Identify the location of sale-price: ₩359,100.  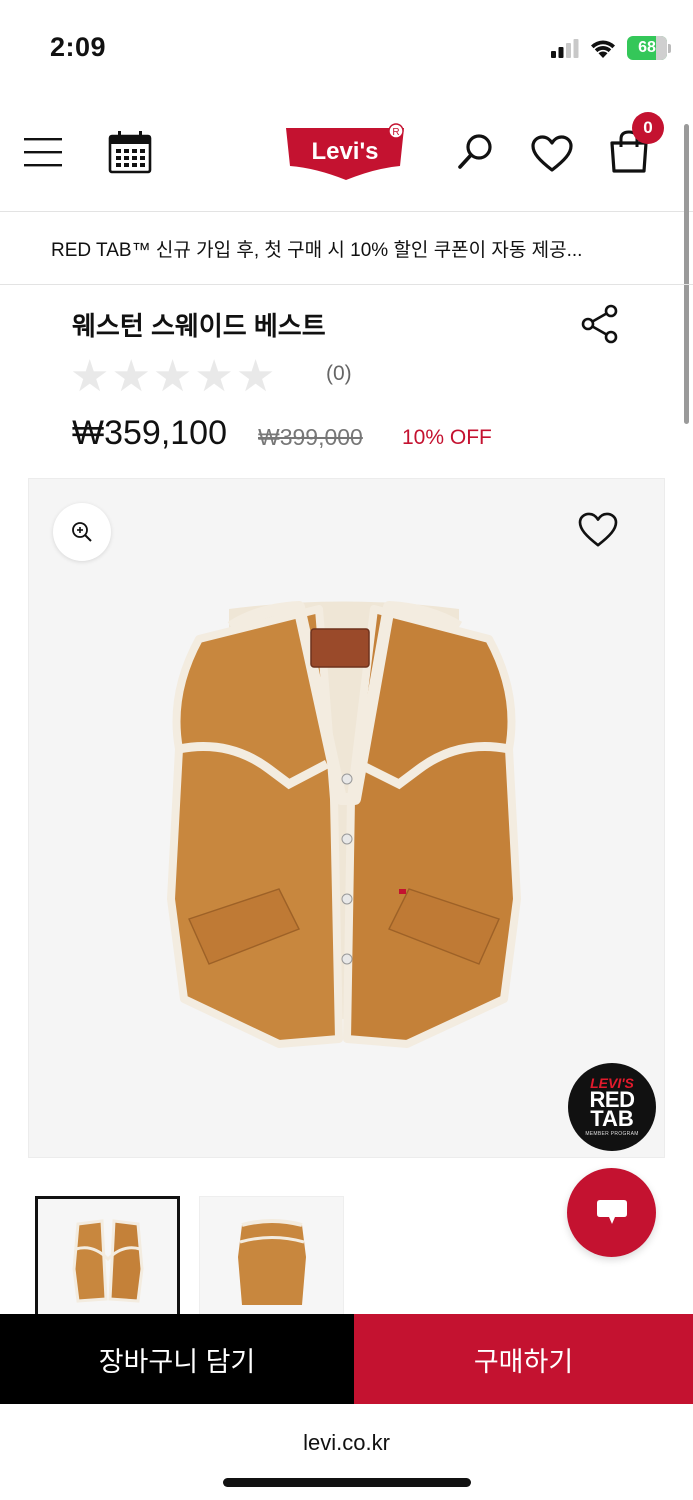
(149, 433).